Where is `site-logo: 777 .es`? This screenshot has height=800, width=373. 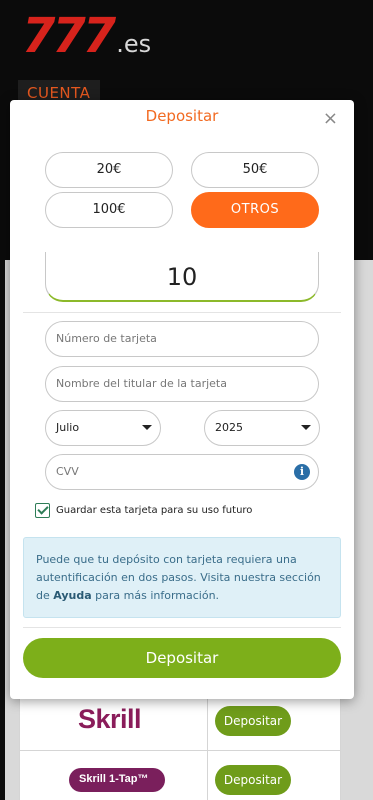
site-logo: 777 .es is located at coordinates (86, 36).